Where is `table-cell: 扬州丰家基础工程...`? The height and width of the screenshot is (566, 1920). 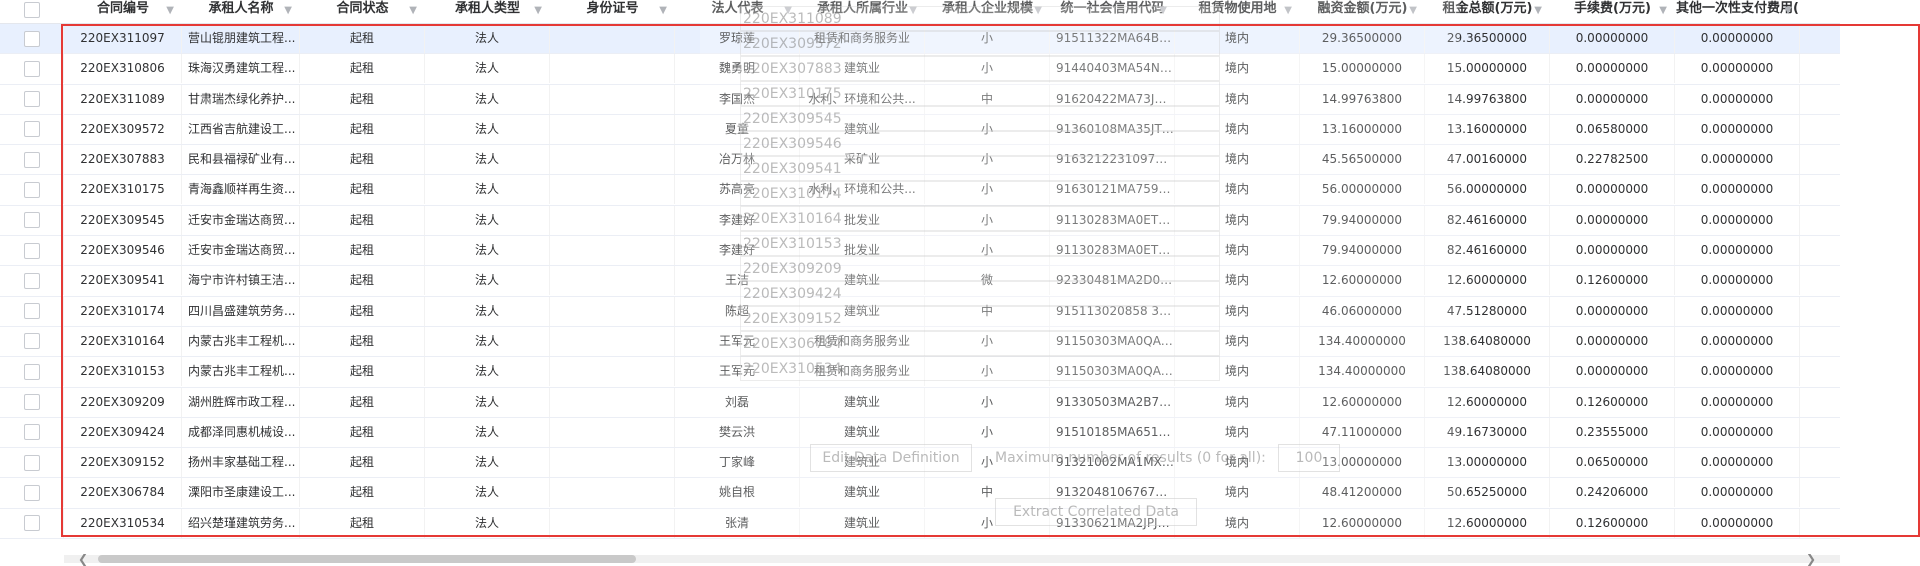 table-cell: 扬州丰家基础工程... is located at coordinates (241, 463).